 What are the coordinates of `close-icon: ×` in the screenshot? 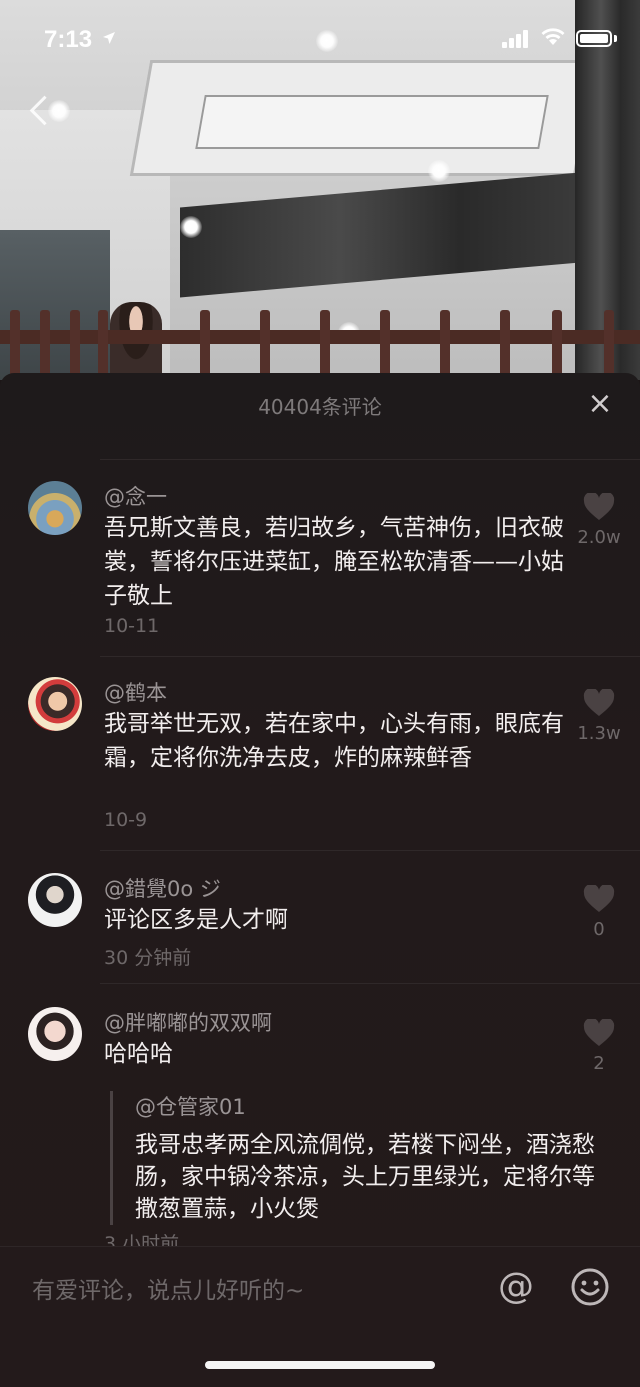 It's located at (600, 405).